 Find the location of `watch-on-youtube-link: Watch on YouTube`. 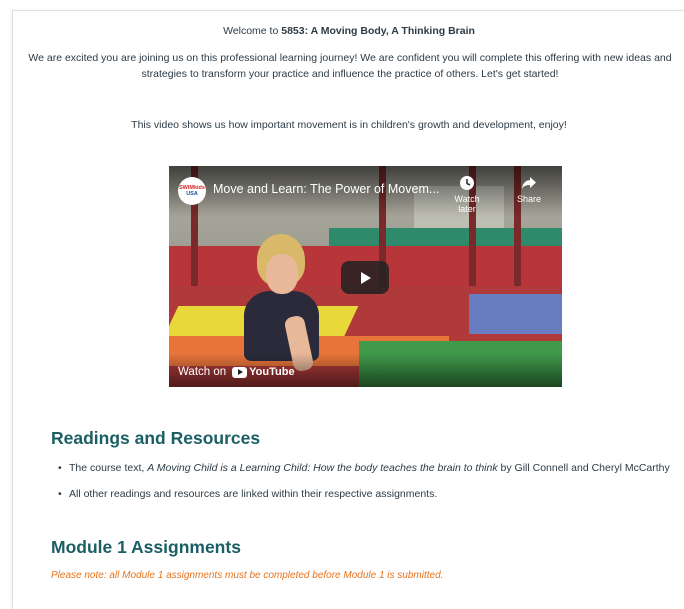

watch-on-youtube-link: Watch on YouTube is located at coordinates (236, 372).